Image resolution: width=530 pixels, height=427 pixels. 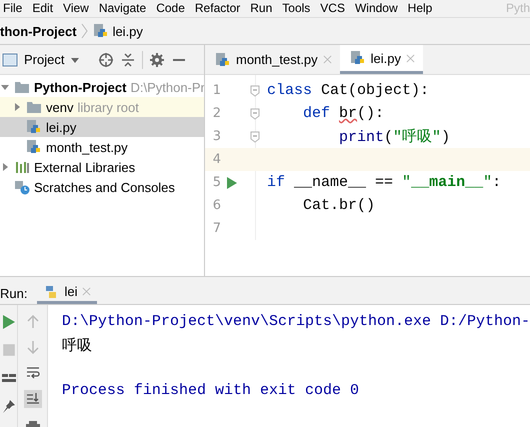 I want to click on soft-wrap-icon, so click(x=33, y=372).